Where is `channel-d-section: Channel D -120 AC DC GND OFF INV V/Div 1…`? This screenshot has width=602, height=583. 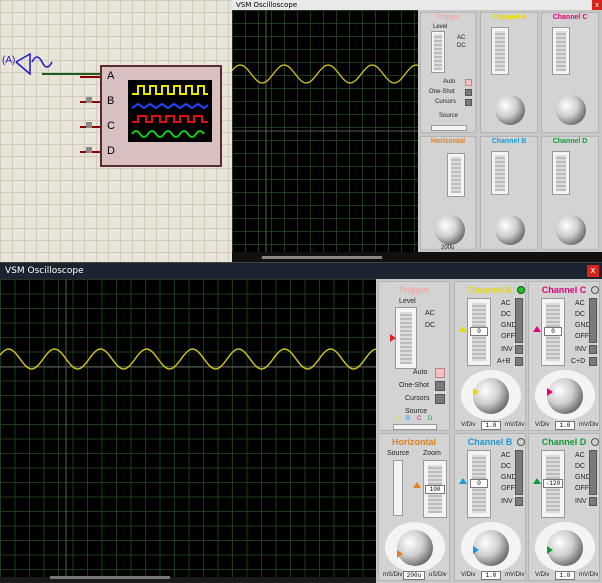 channel-d-section: Channel D -120 AC DC GND OFF INV V/Div 1… is located at coordinates (564, 507).